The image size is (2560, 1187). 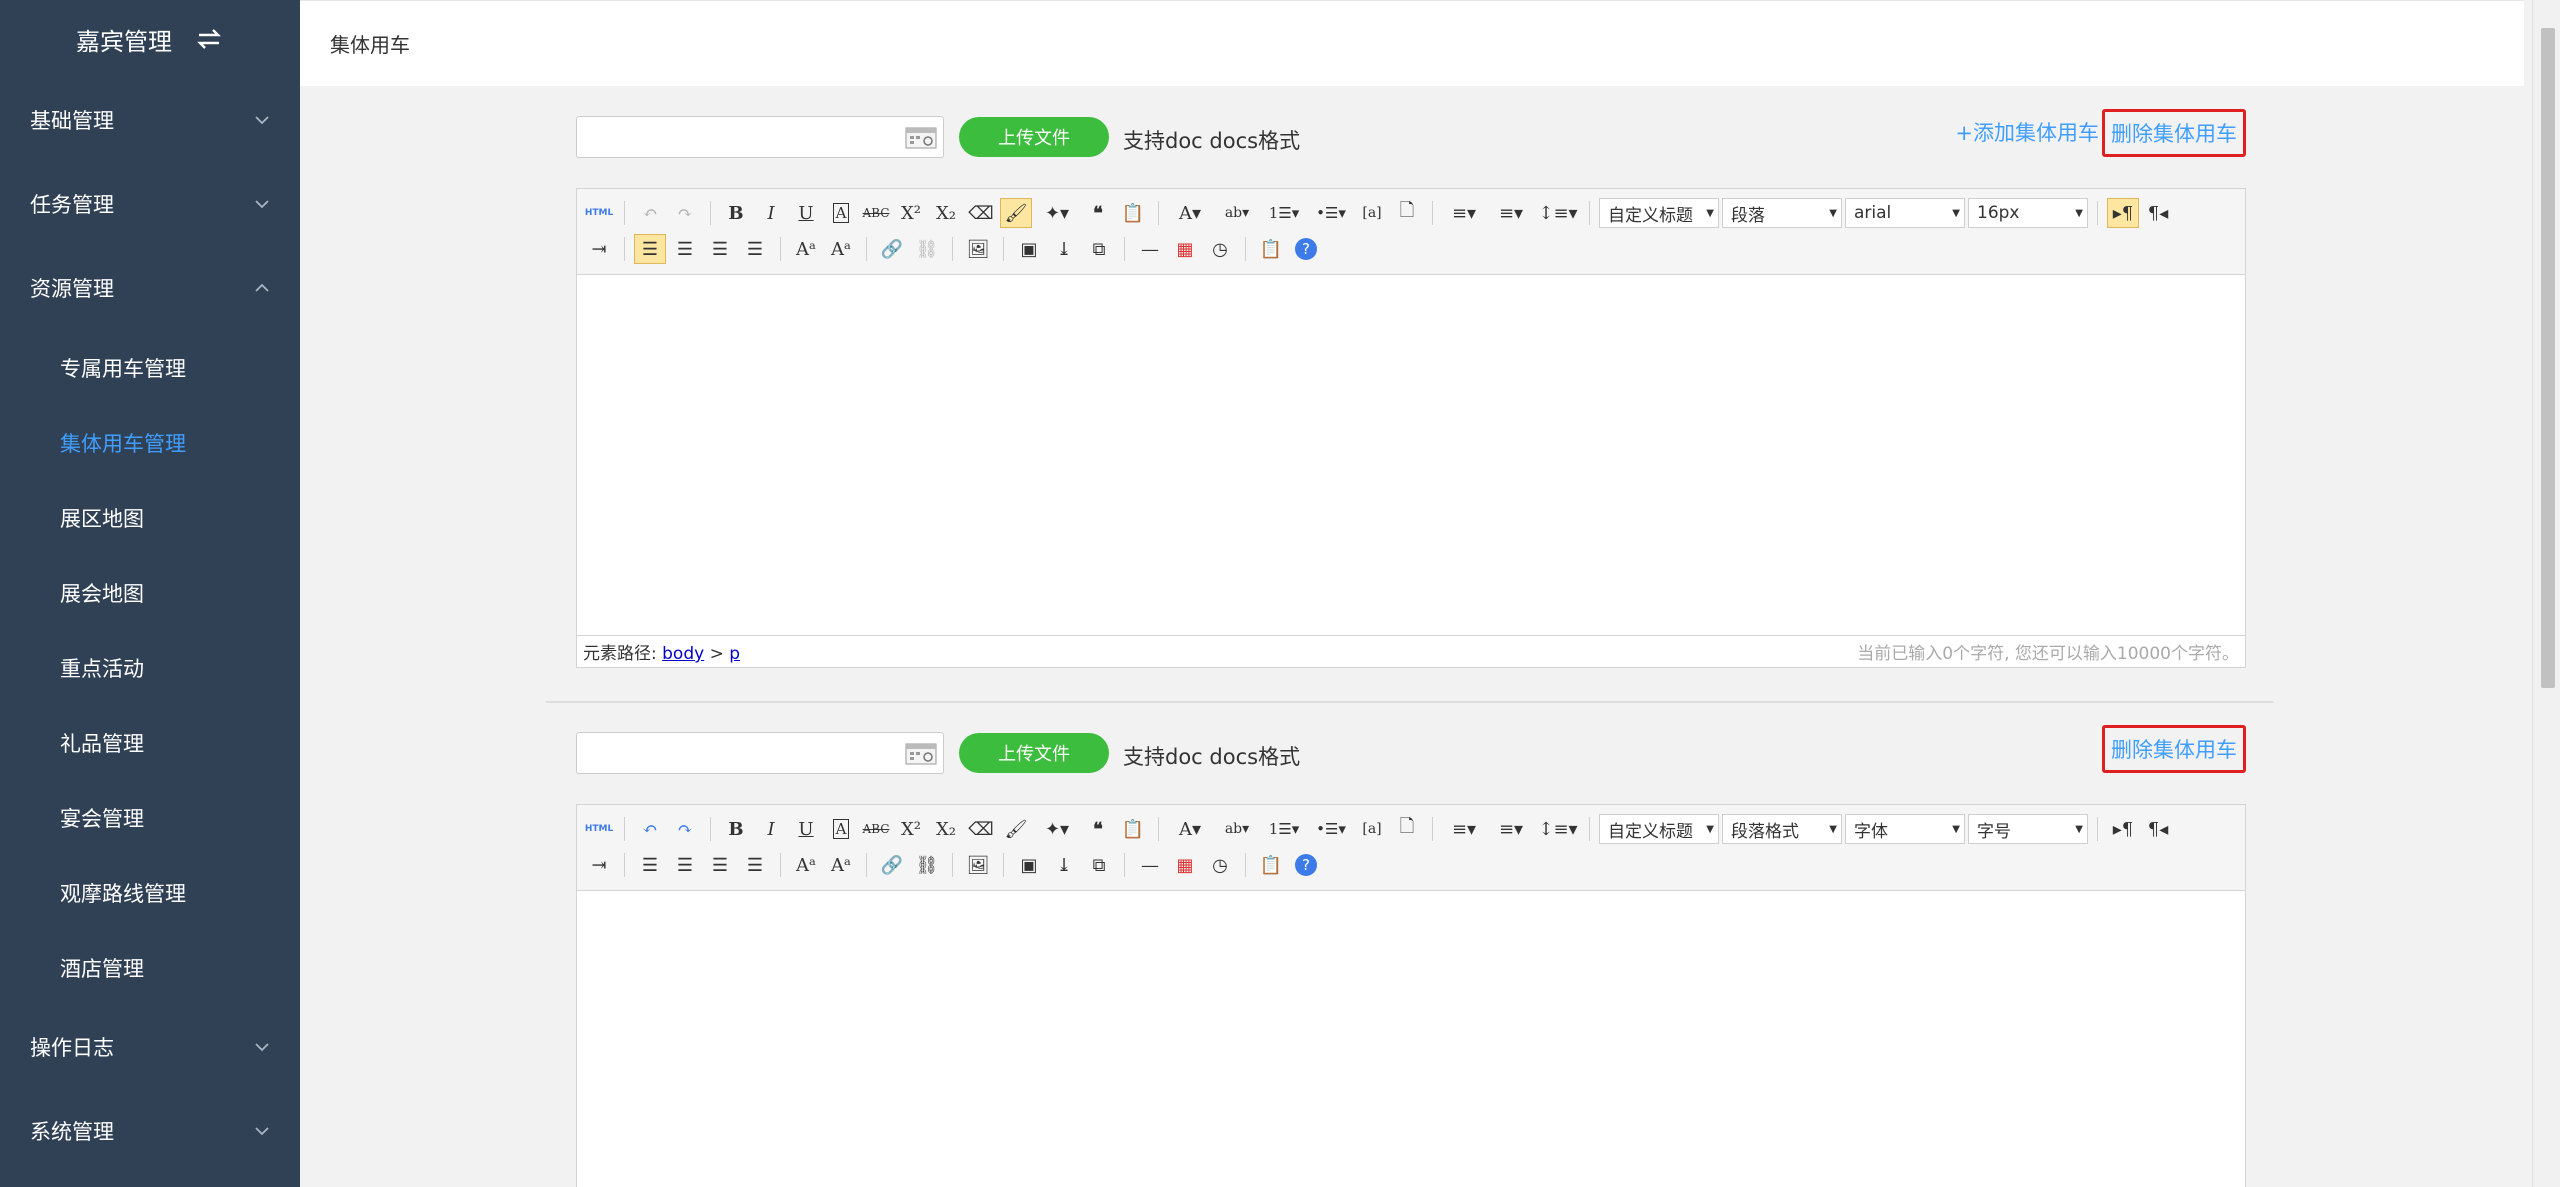 What do you see at coordinates (2028, 213) in the screenshot?
I see `font-size-select: 16px ▼` at bounding box center [2028, 213].